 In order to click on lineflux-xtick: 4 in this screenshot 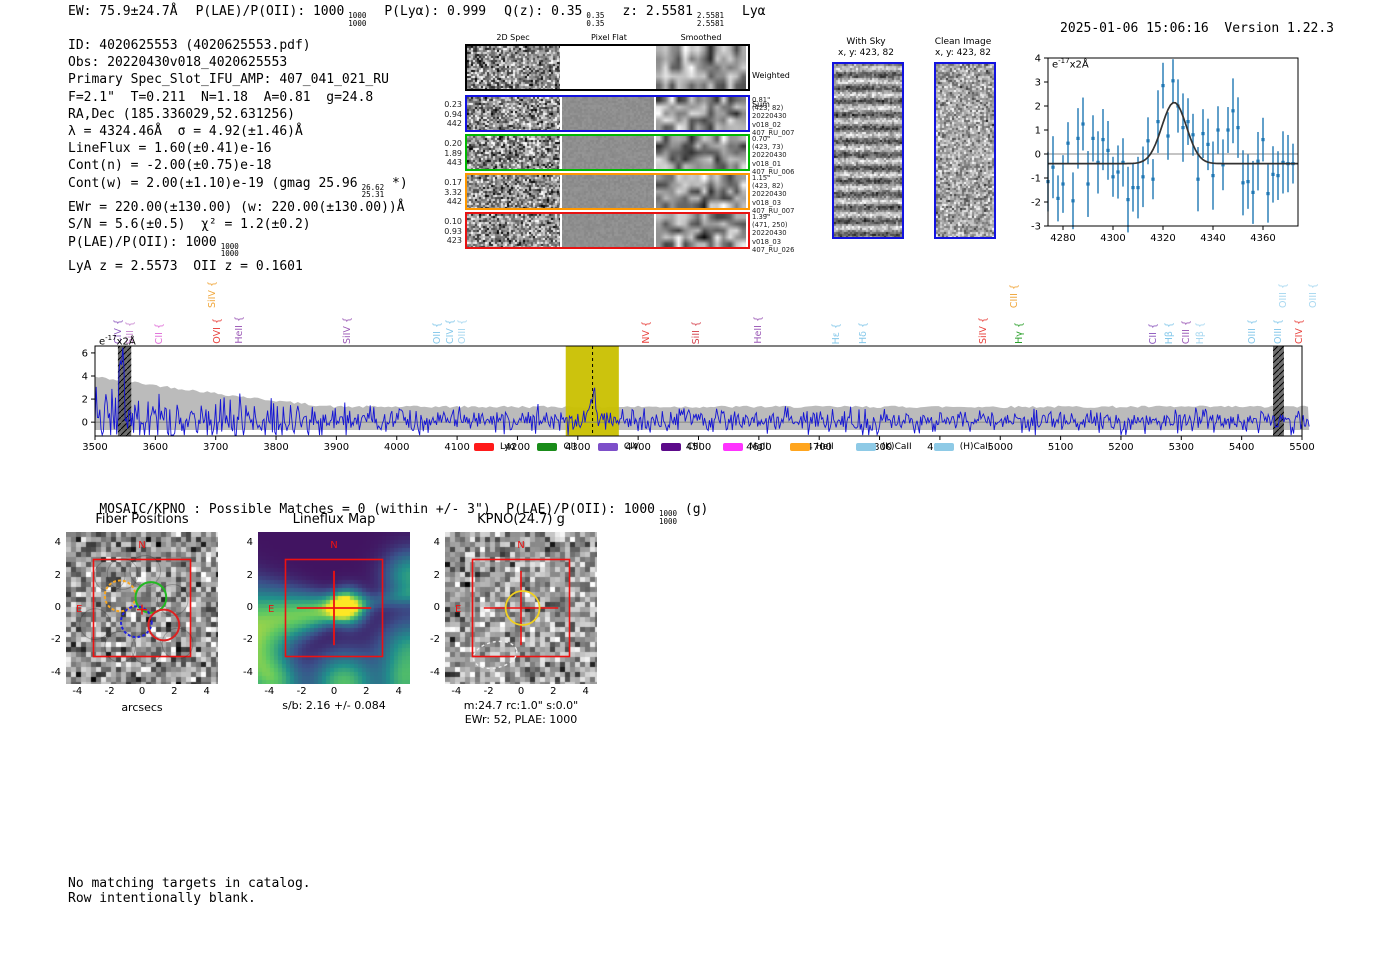, I will do `click(398, 691)`.